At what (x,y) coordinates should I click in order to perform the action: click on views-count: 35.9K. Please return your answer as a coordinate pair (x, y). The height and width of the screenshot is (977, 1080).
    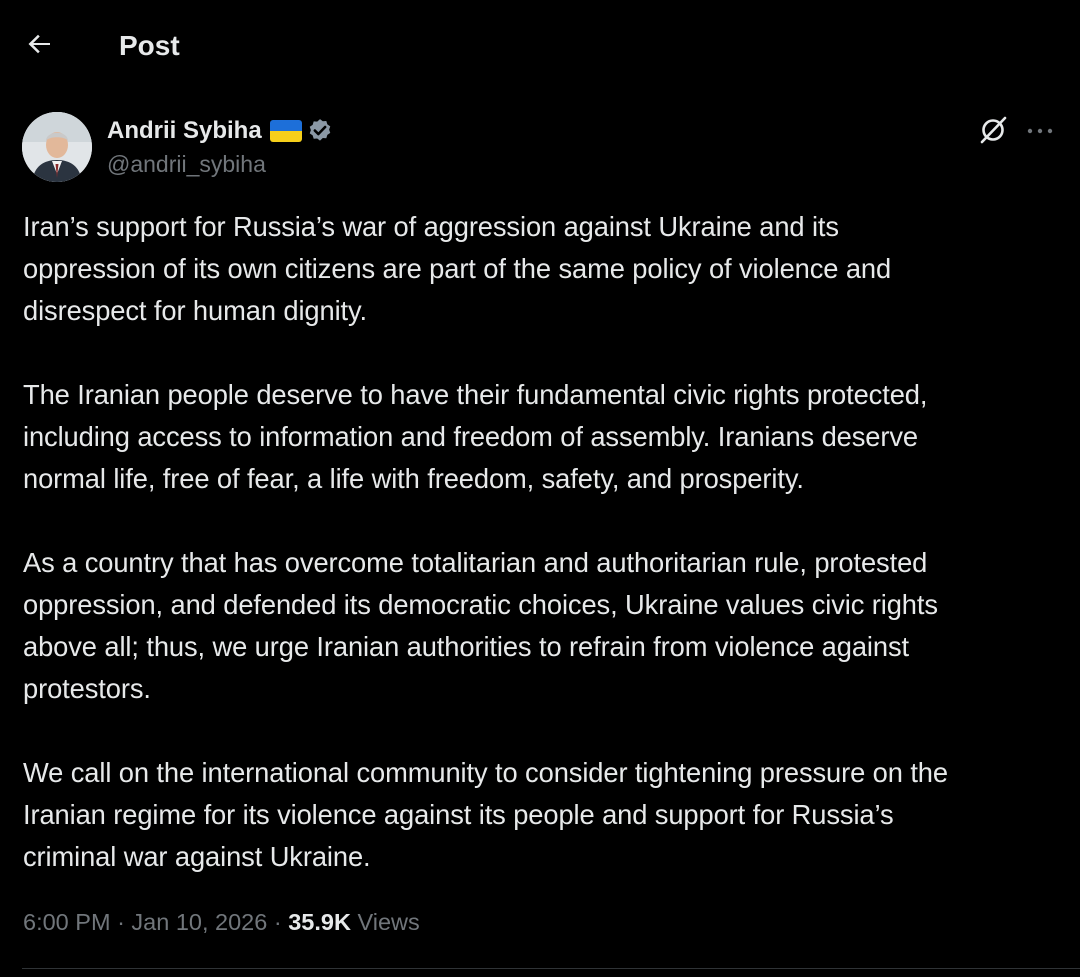
    Looking at the image, I should click on (319, 922).